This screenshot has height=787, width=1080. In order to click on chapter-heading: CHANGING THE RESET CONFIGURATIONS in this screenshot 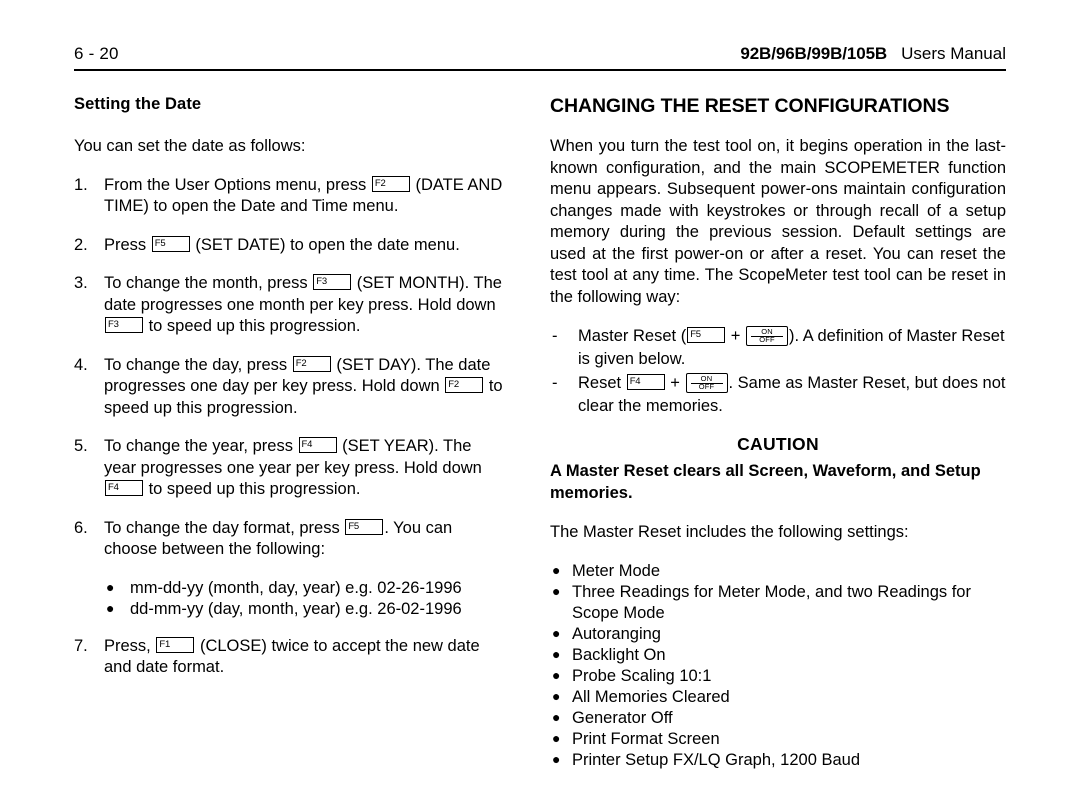, I will do `click(750, 106)`.